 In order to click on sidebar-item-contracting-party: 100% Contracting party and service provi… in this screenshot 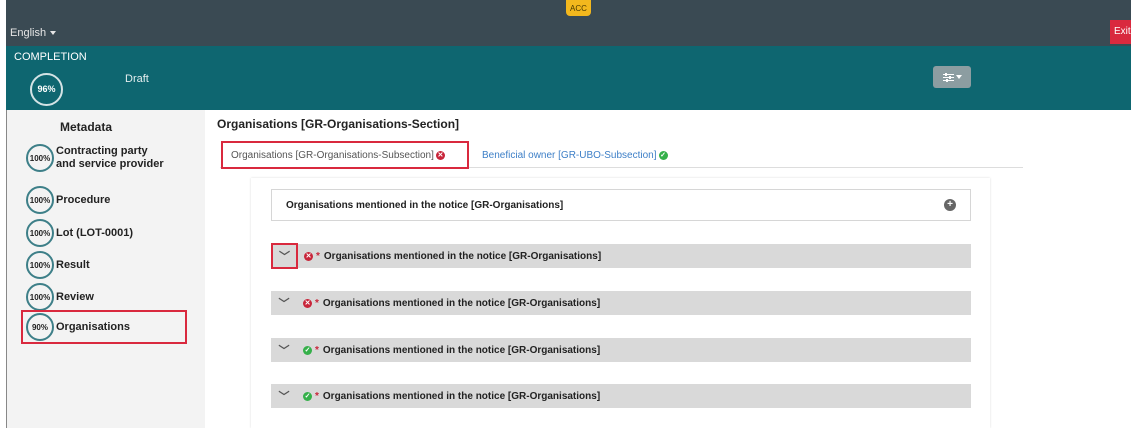, I will do `click(96, 158)`.